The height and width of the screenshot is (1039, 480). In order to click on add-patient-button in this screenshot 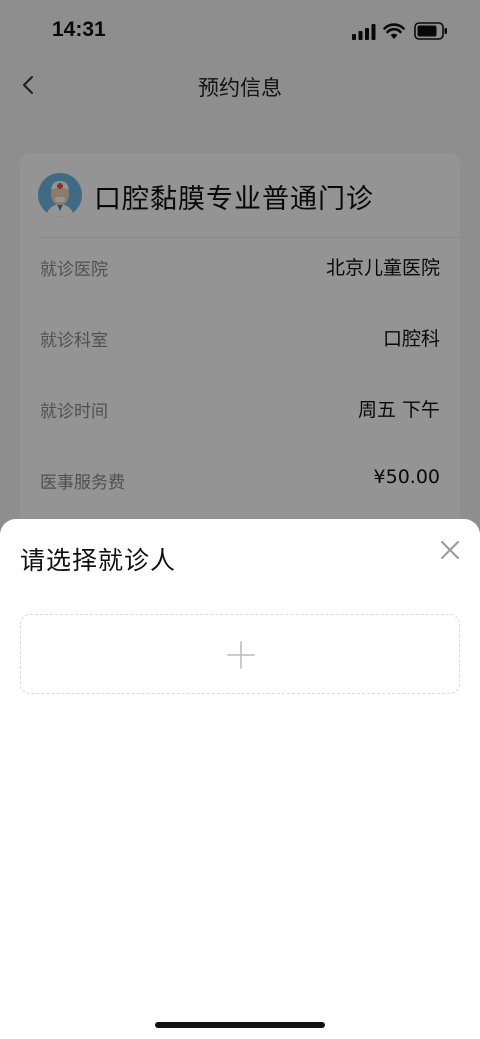, I will do `click(240, 654)`.